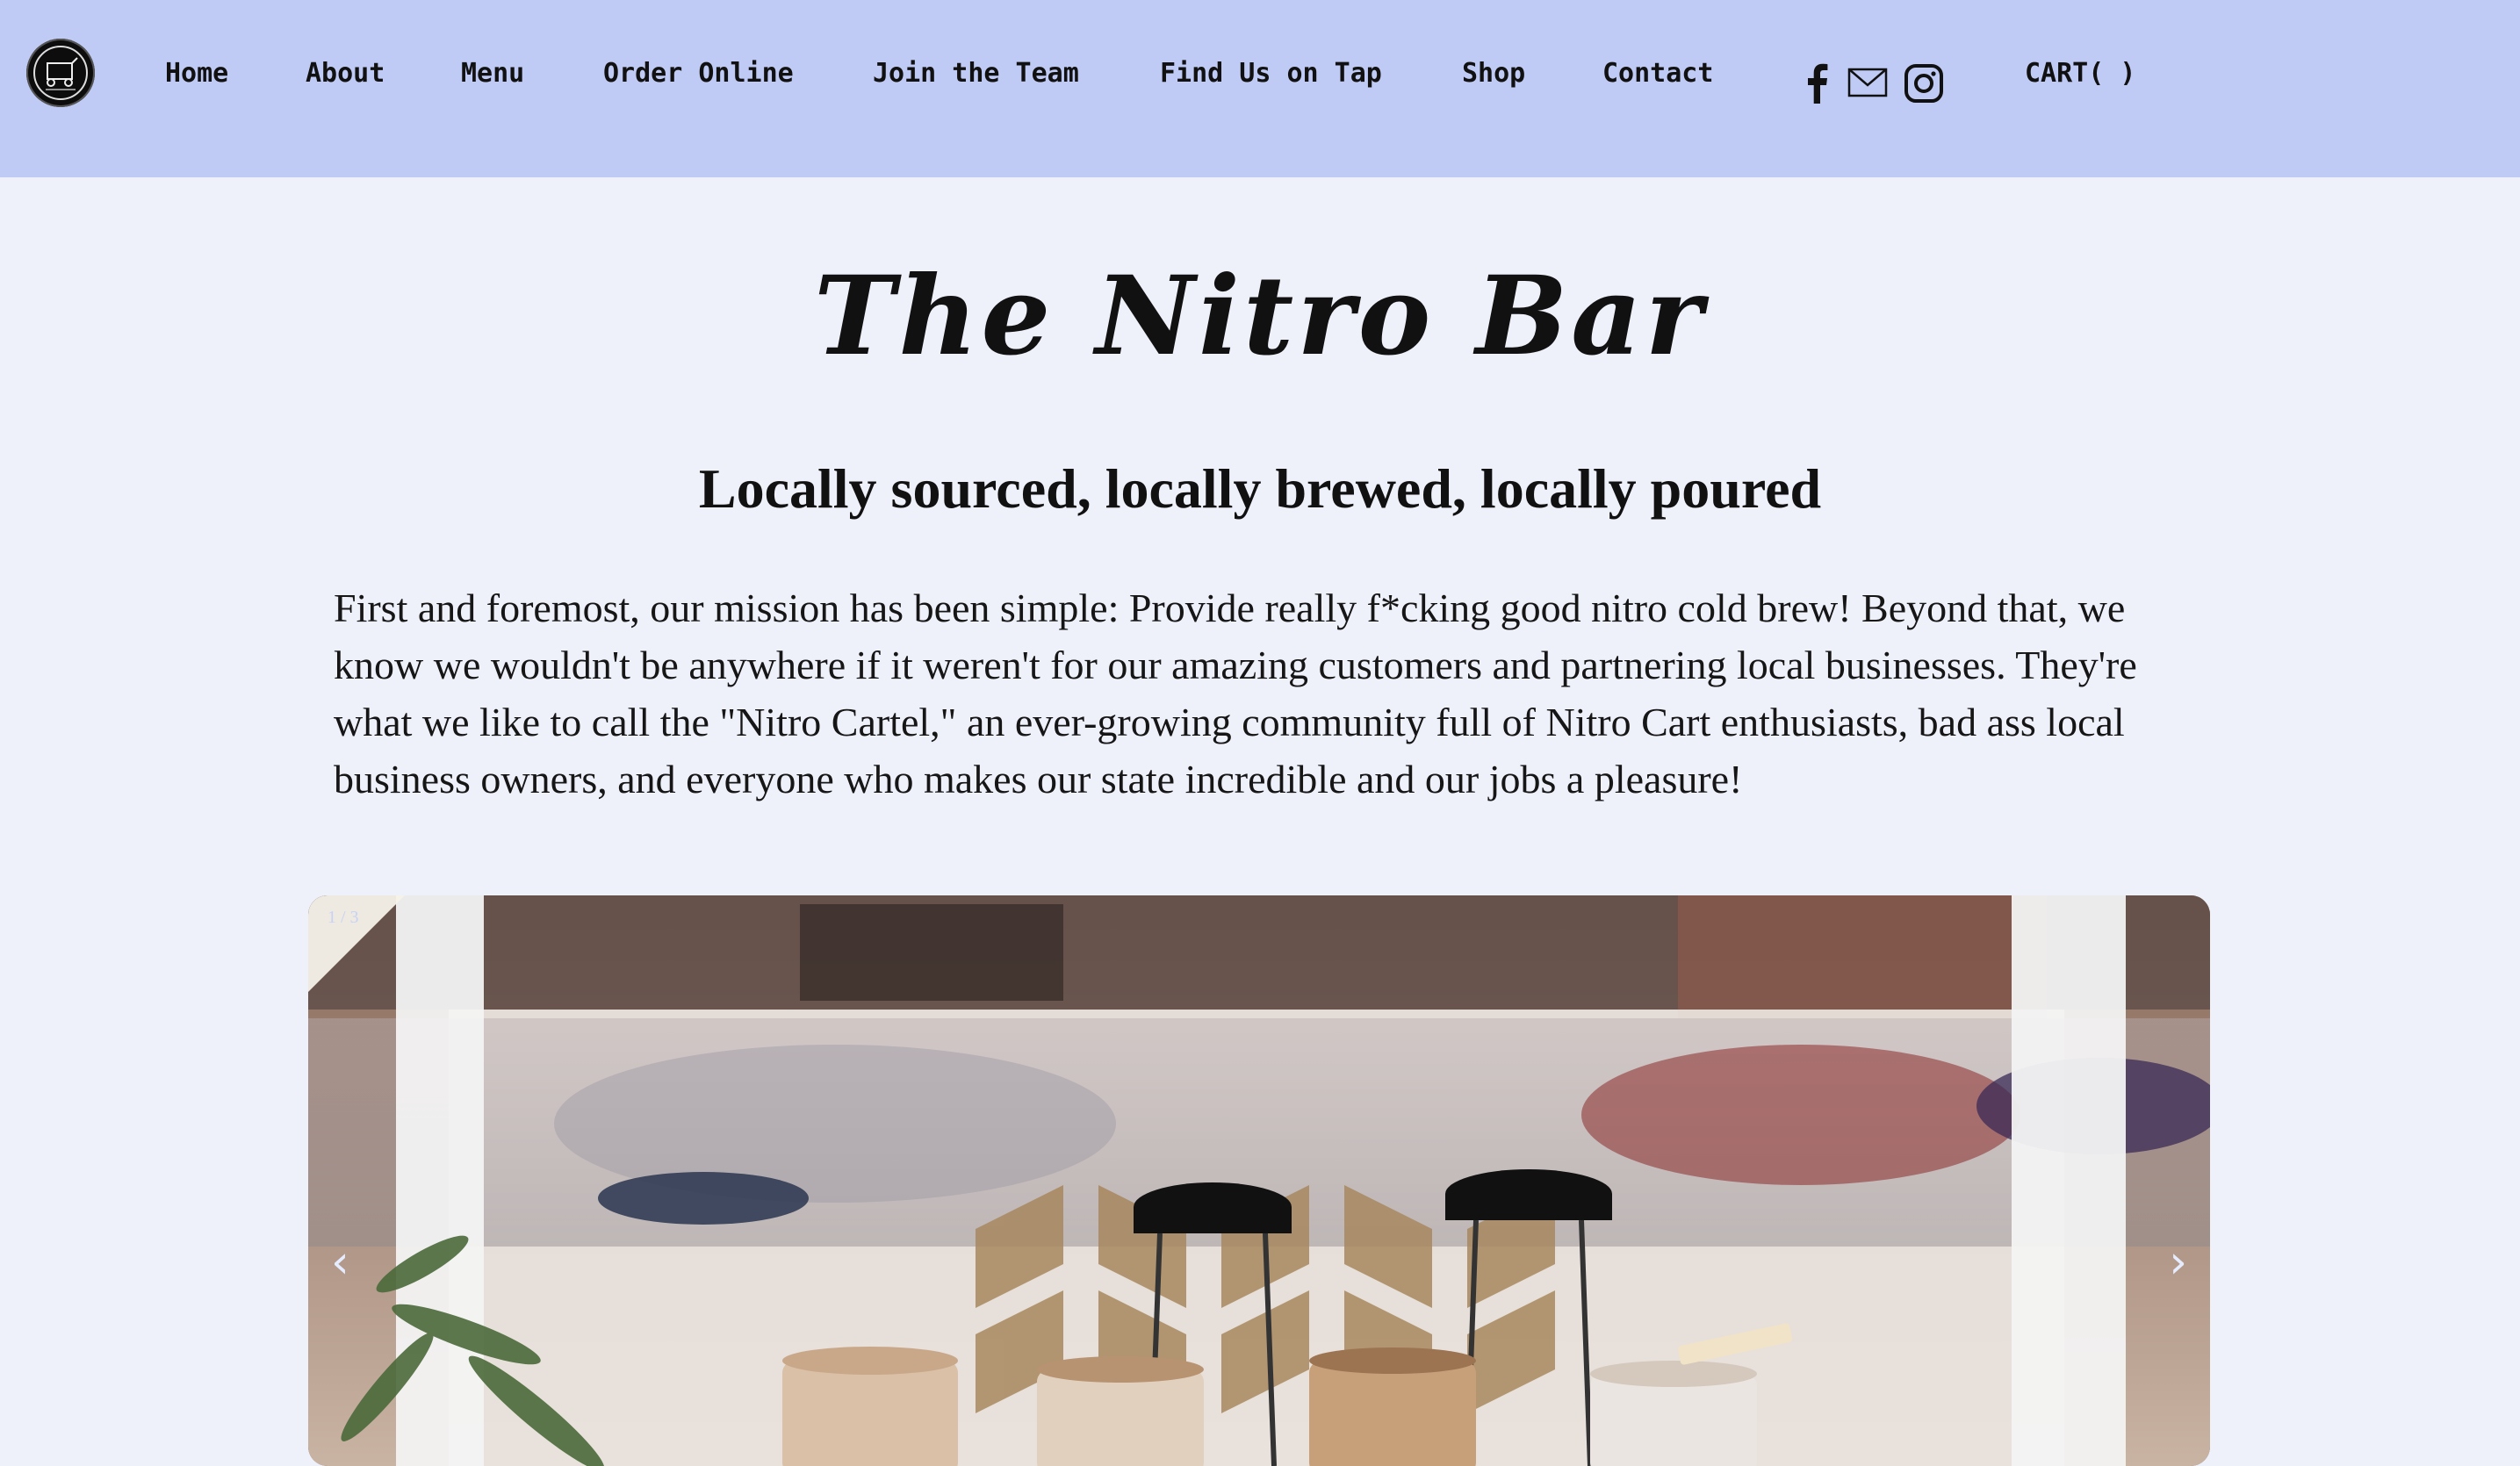 The height and width of the screenshot is (1466, 2520). What do you see at coordinates (2080, 73) in the screenshot?
I see `cart-link: CART( )` at bounding box center [2080, 73].